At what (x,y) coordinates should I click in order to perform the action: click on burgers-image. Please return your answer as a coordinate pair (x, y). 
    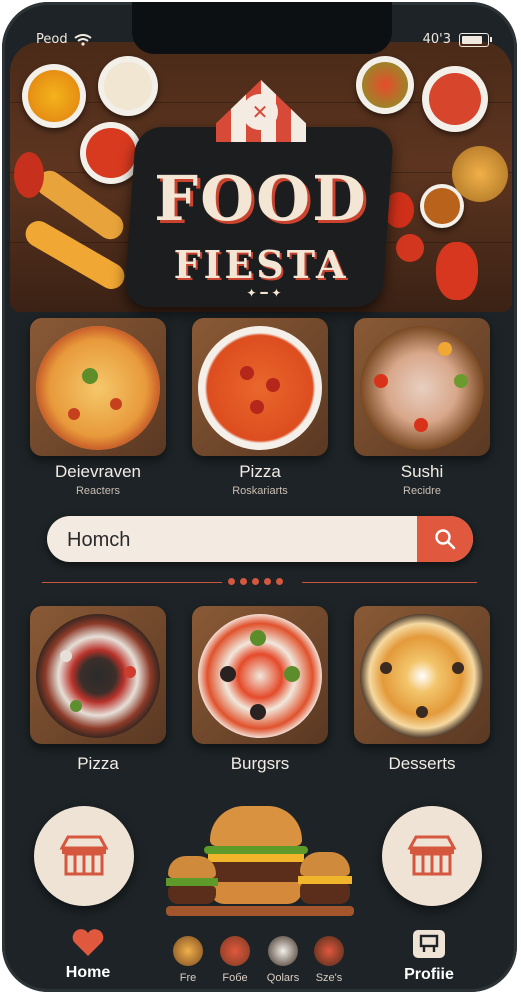
    Looking at the image, I should click on (260, 861).